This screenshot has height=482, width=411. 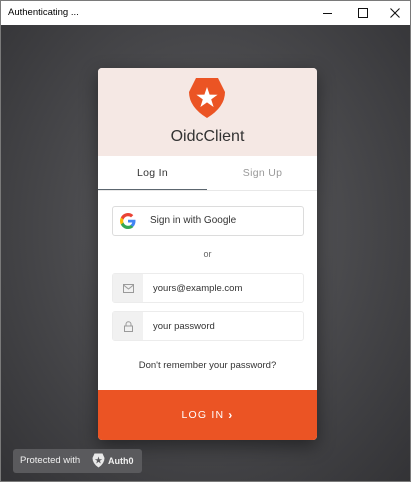 What do you see at coordinates (231, 415) in the screenshot?
I see `chevron-right-icon: ›` at bounding box center [231, 415].